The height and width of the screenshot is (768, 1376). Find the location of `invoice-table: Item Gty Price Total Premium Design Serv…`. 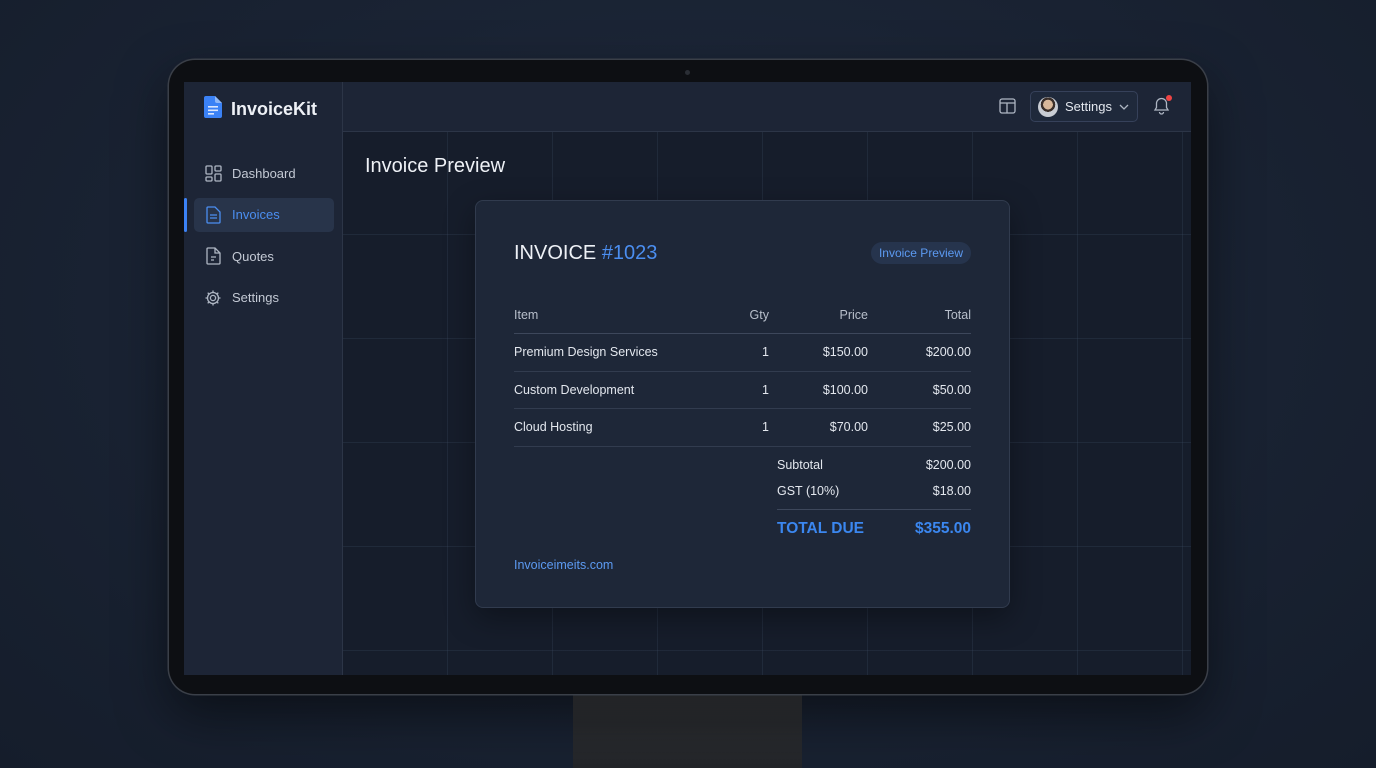

invoice-table: Item Gty Price Total Premium Design Serv… is located at coordinates (742, 372).